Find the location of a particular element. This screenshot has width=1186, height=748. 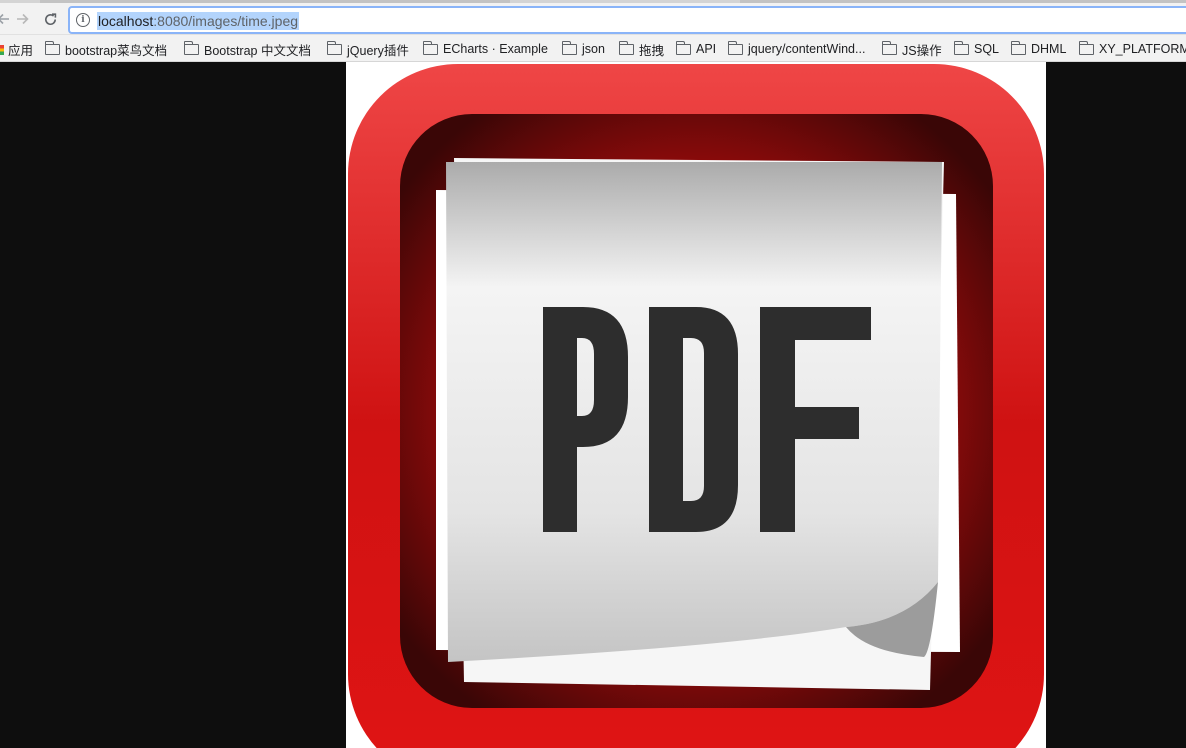

bookmark-folder: ECharts · Example is located at coordinates (485, 49).